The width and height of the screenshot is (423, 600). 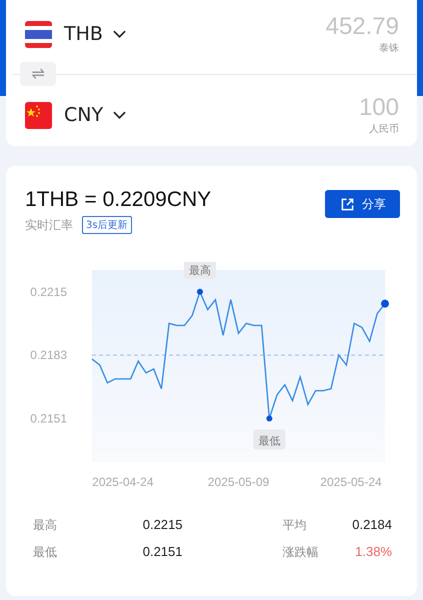 I want to click on high-point, so click(x=199, y=291).